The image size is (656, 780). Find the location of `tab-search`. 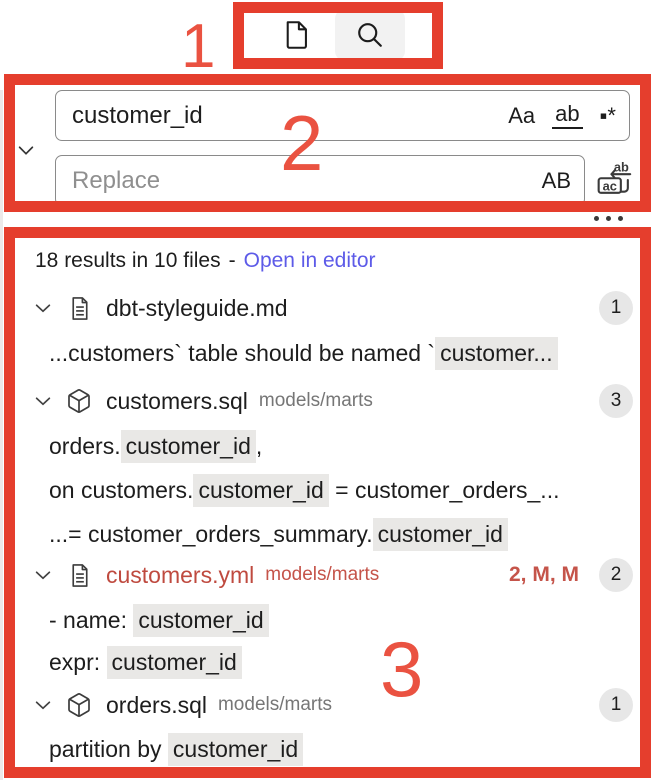

tab-search is located at coordinates (370, 35).